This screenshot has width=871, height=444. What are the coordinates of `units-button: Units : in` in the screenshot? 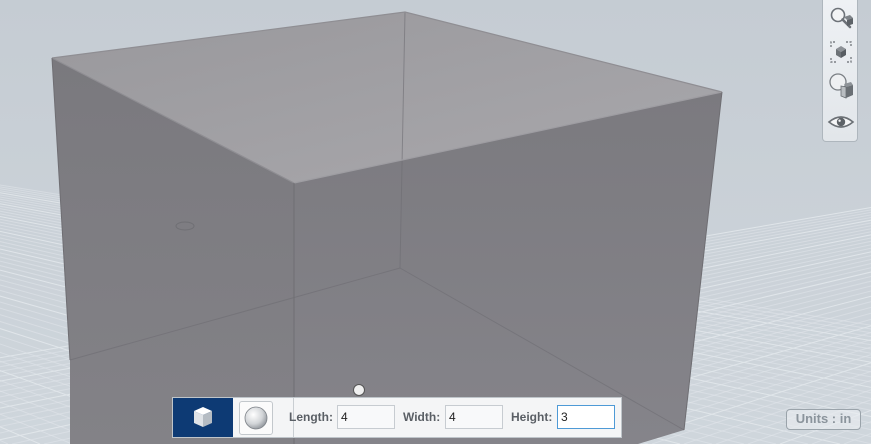 It's located at (823, 419).